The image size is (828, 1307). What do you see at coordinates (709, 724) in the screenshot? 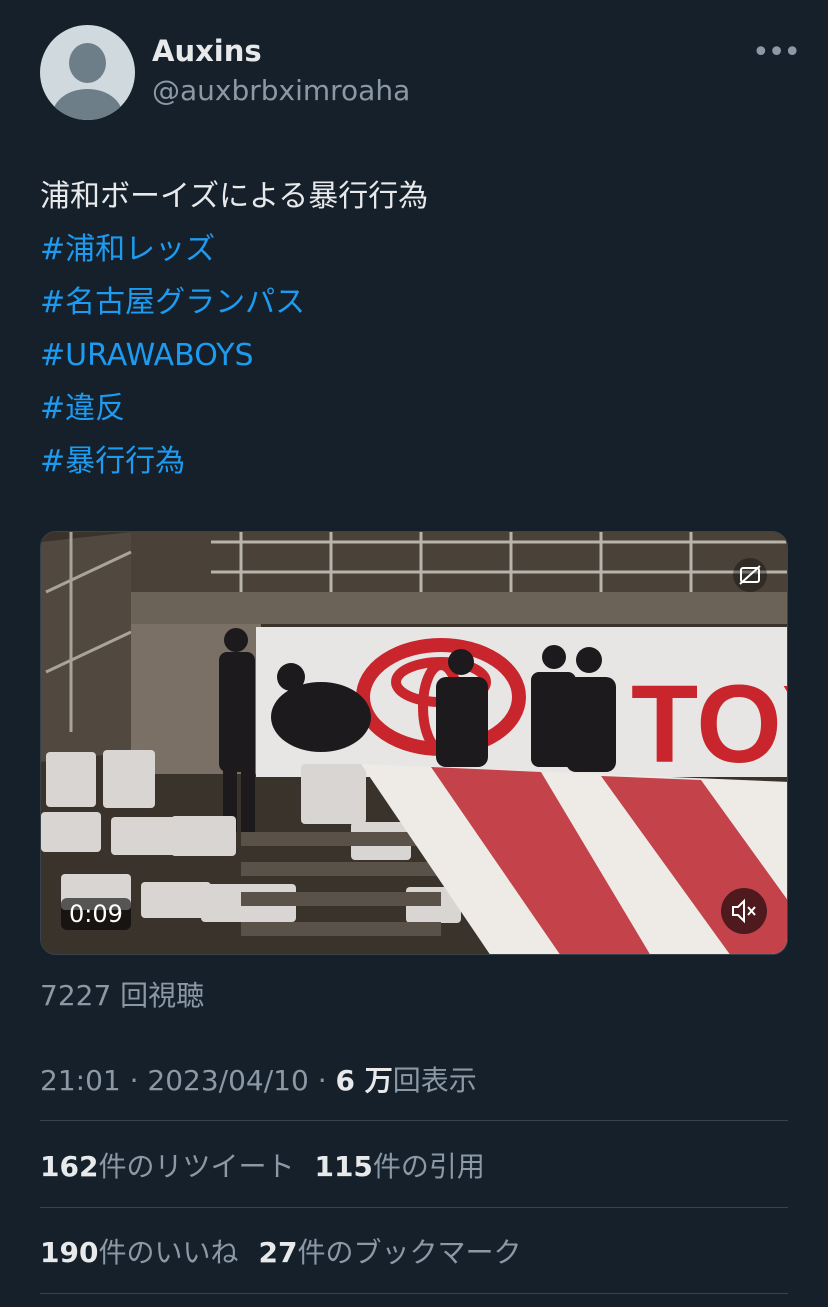
I see `billboard-text: TOY` at bounding box center [709, 724].